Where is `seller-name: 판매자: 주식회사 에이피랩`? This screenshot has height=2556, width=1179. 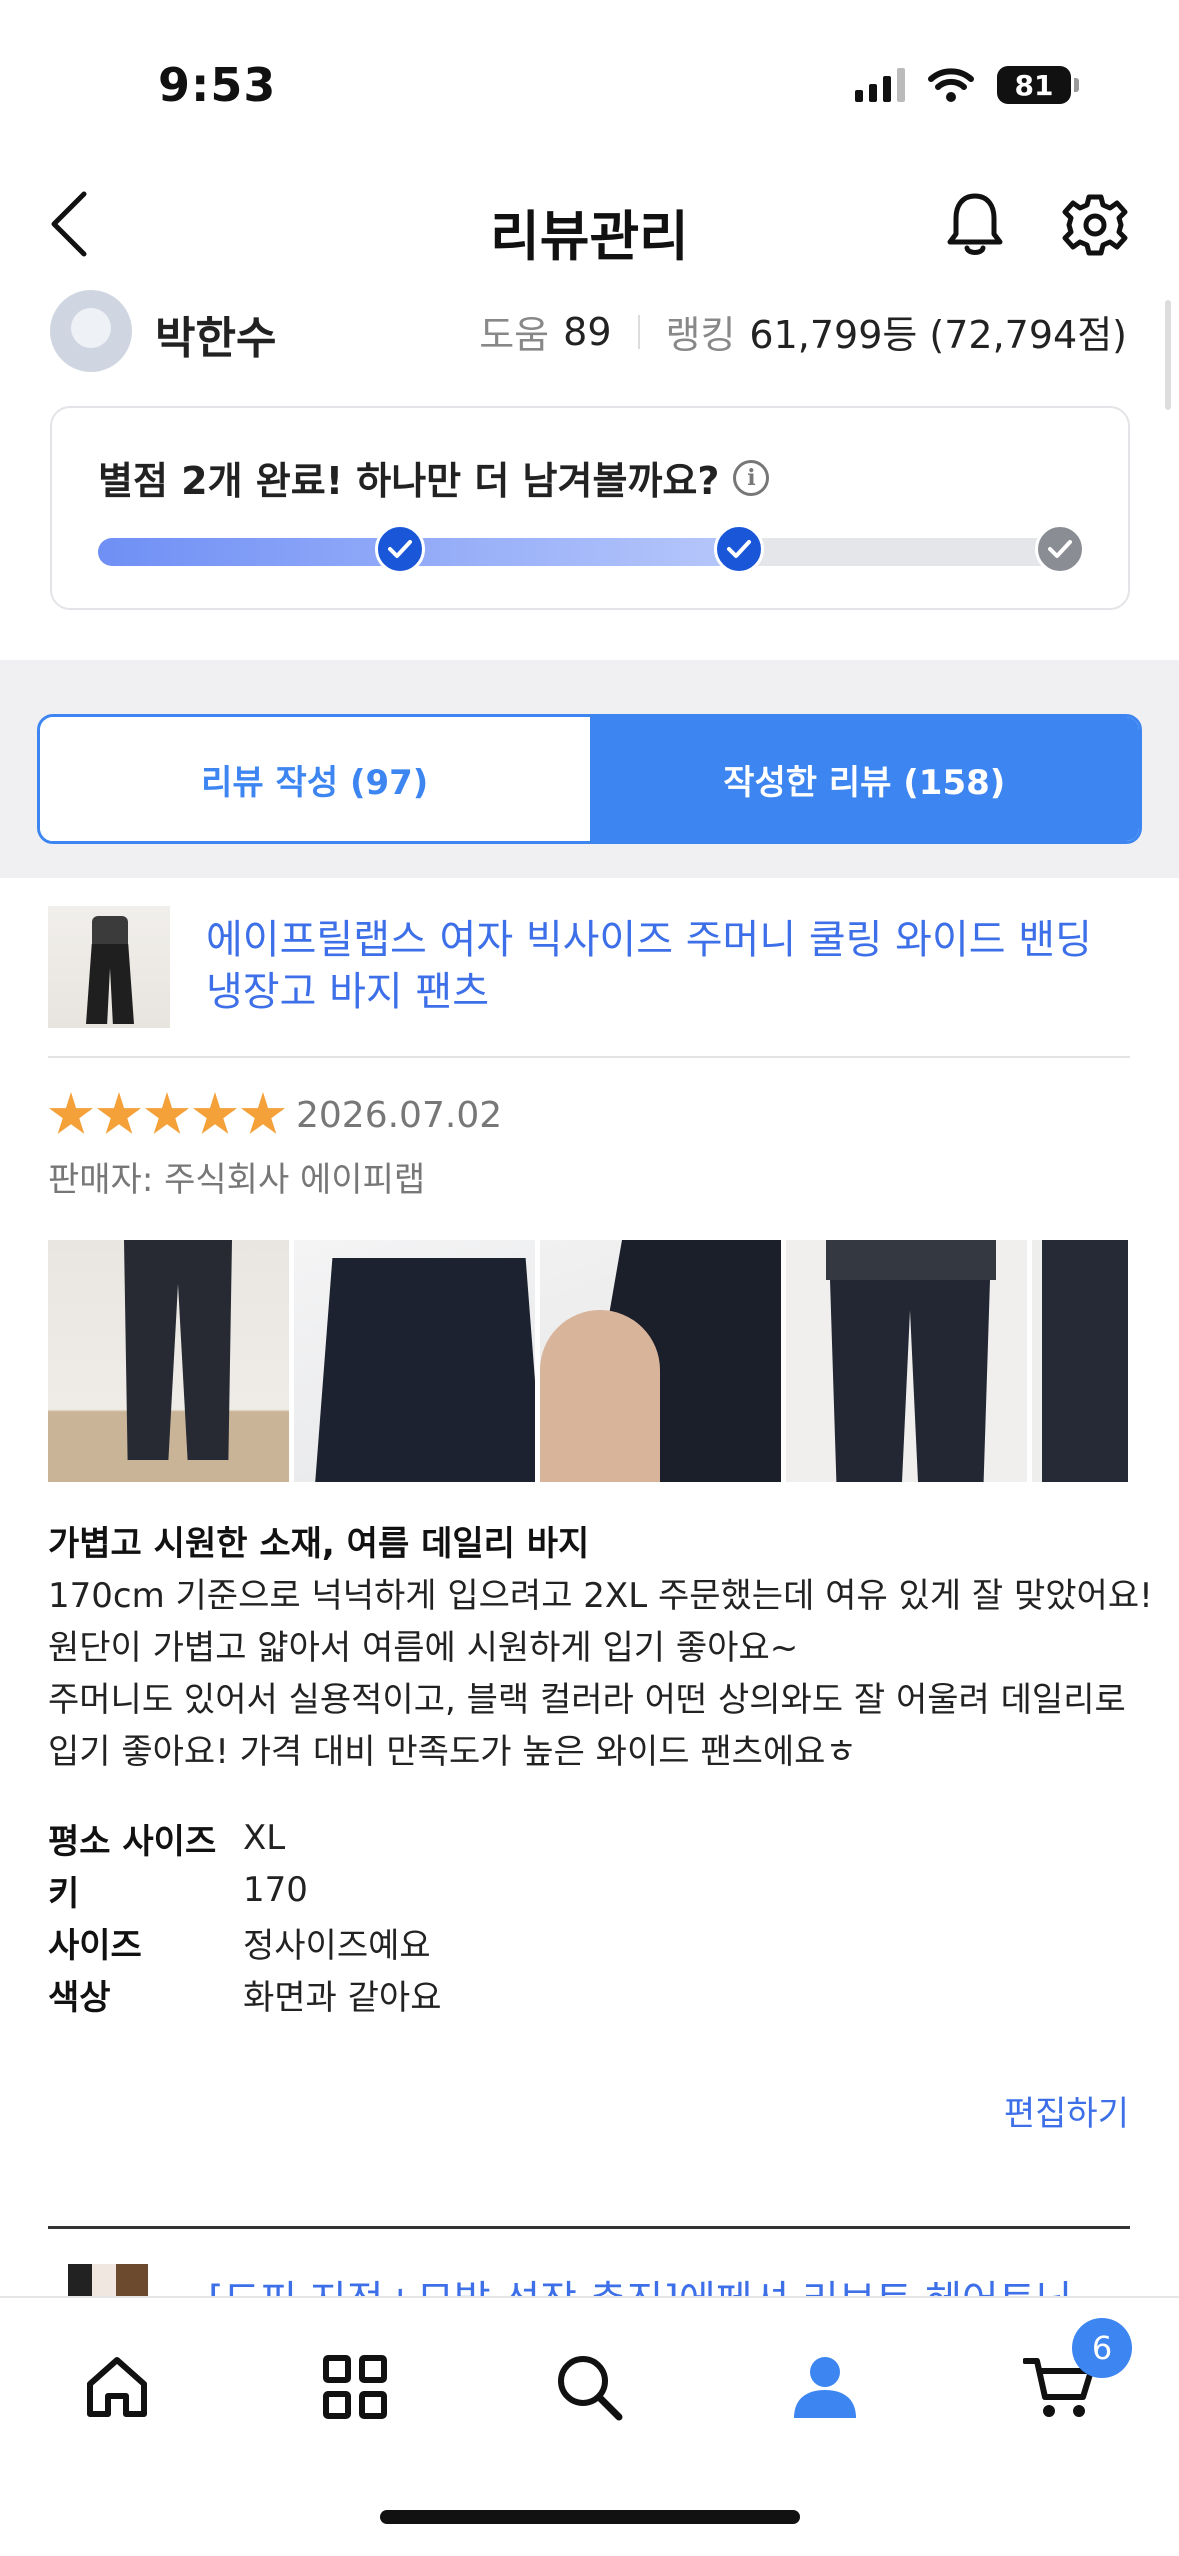 seller-name: 판매자: 주식회사 에이피랩 is located at coordinates (237, 1180).